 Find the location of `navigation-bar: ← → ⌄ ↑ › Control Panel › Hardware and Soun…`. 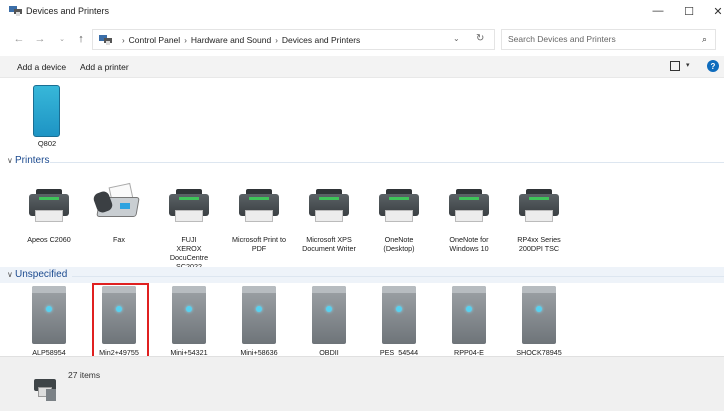

navigation-bar: ← → ⌄ ↑ › Control Panel › Hardware and Soun… is located at coordinates (362, 39).